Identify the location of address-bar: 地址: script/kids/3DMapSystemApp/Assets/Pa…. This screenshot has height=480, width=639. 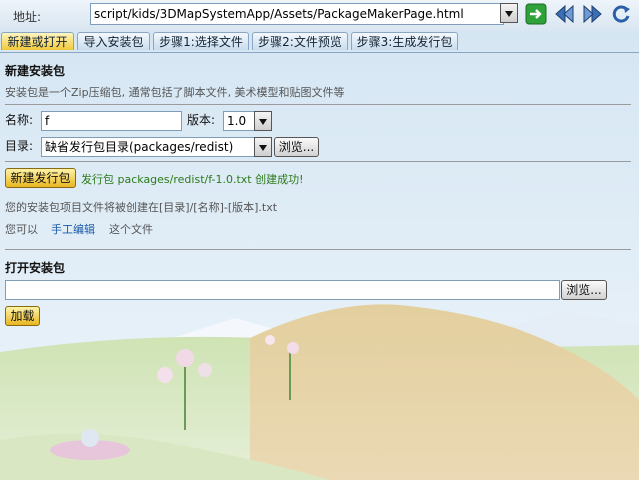
(319, 15).